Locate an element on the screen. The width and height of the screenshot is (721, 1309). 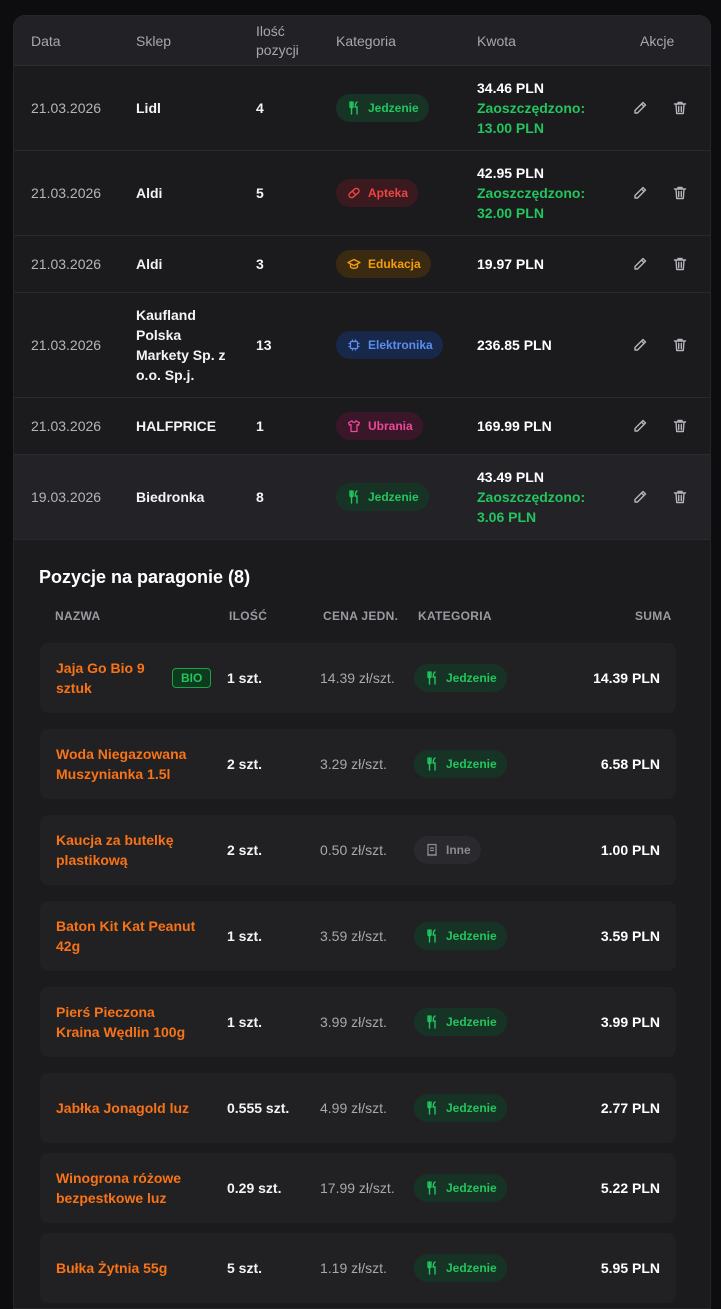
saved-value: 3.06 PLN is located at coordinates (507, 517).